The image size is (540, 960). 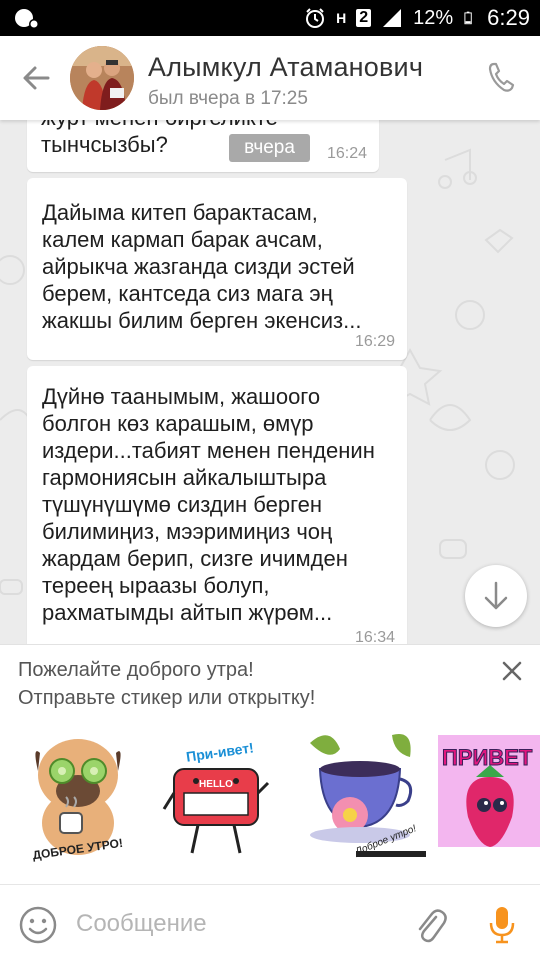 I want to click on clock: 6:29, so click(x=508, y=17).